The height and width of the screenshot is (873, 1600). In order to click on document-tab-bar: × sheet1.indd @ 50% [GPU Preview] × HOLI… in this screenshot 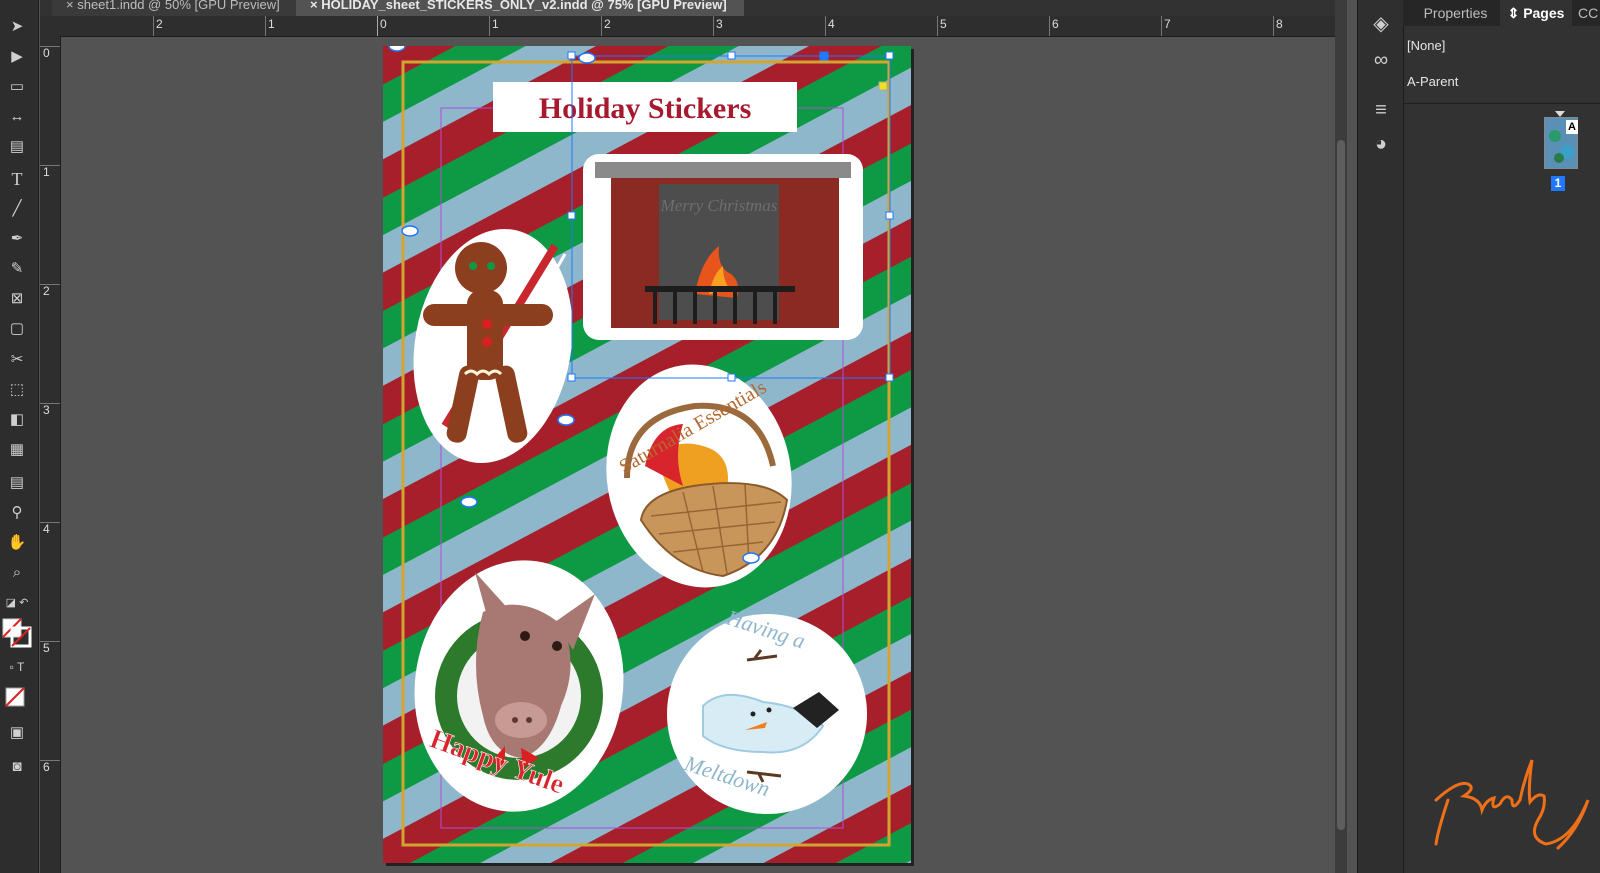, I will do `click(687, 8)`.